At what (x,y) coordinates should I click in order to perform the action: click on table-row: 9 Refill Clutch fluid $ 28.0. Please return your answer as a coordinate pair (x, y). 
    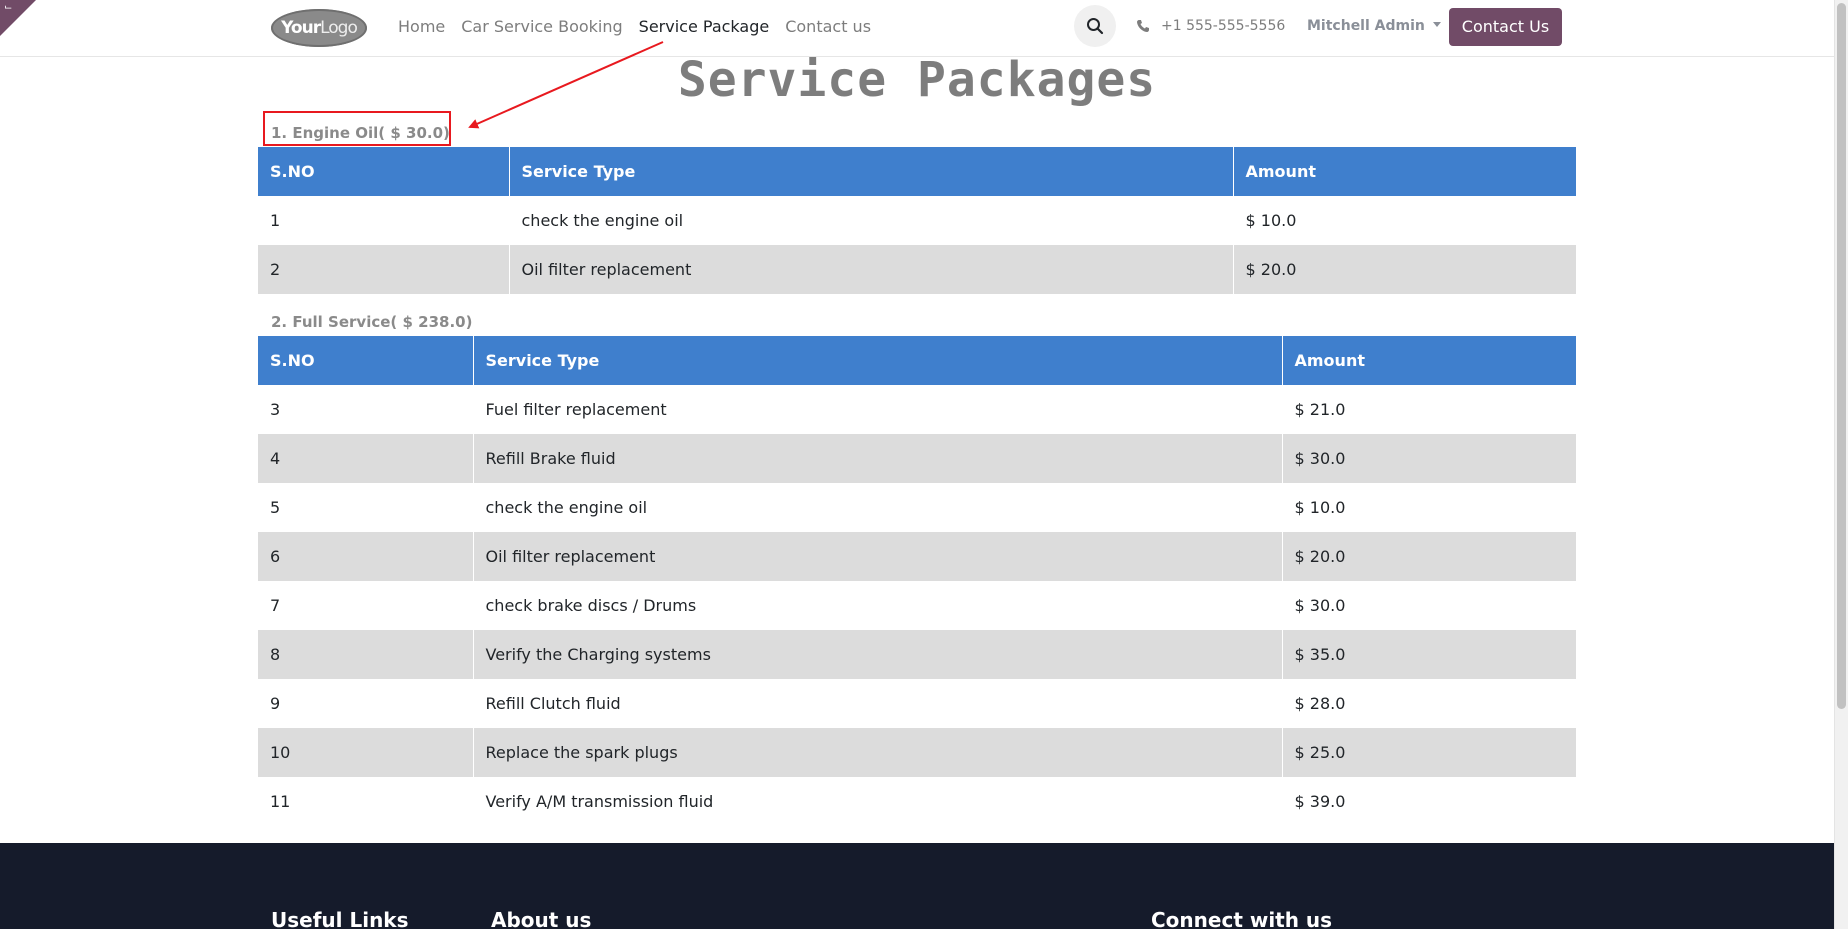
    Looking at the image, I should click on (917, 703).